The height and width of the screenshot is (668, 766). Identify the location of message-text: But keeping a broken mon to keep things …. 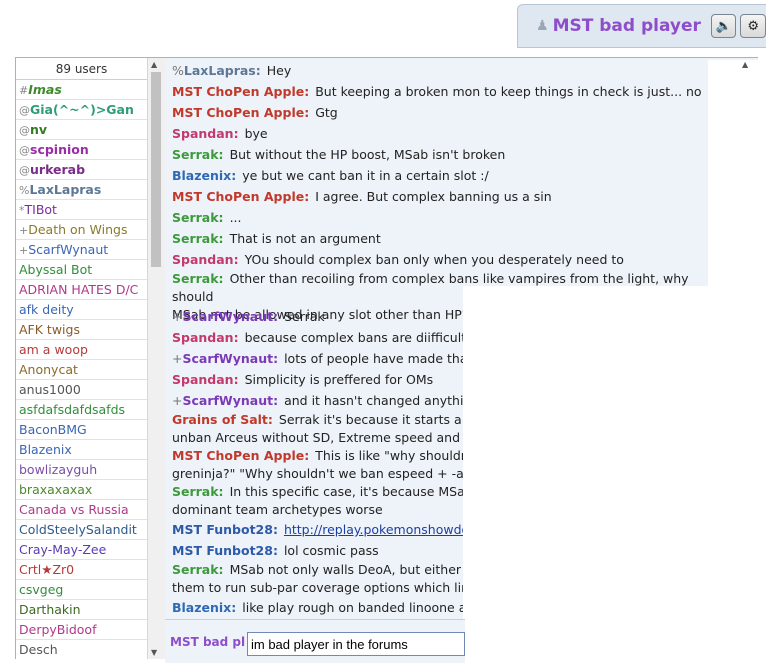
(508, 91).